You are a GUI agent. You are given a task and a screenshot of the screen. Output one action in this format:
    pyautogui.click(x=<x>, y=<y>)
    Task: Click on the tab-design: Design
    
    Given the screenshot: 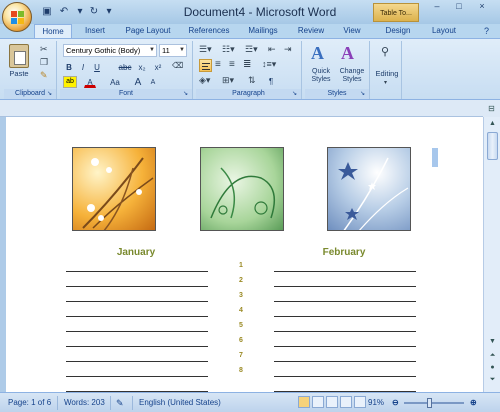 What is the action you would take?
    pyautogui.click(x=398, y=31)
    